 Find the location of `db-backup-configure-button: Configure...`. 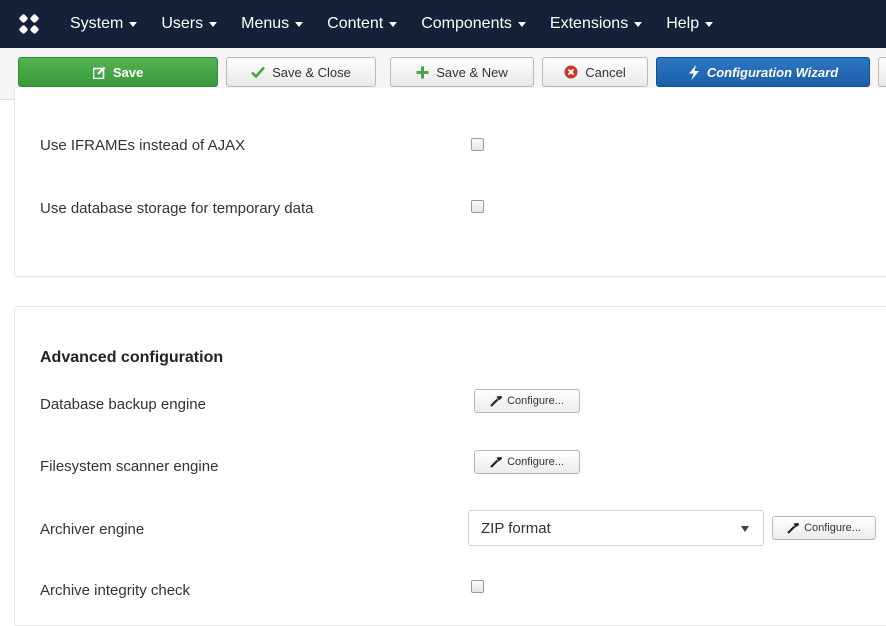

db-backup-configure-button: Configure... is located at coordinates (527, 401).